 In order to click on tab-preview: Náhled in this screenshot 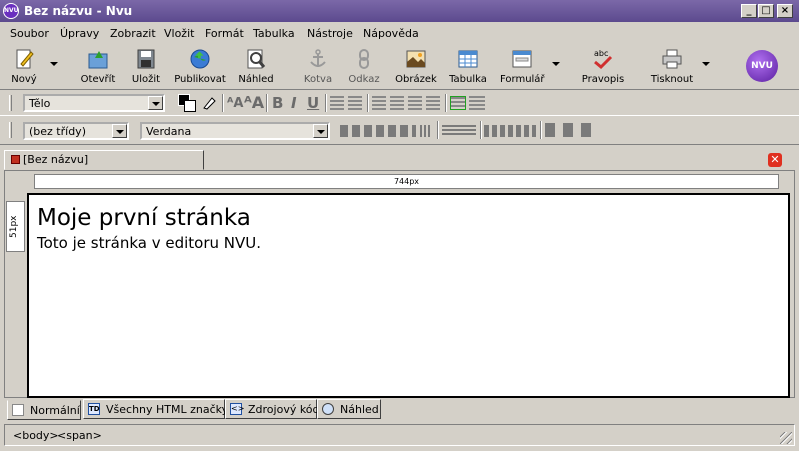, I will do `click(349, 409)`.